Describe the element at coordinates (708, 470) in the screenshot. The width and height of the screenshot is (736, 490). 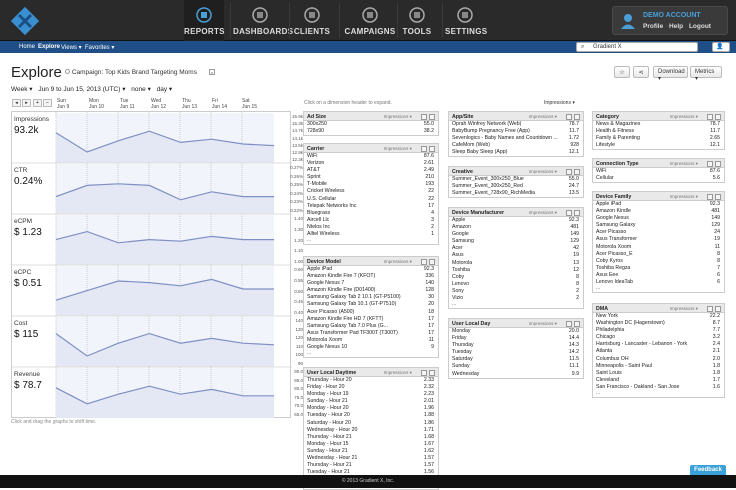
I see `feedback-button: Feedback` at that location.